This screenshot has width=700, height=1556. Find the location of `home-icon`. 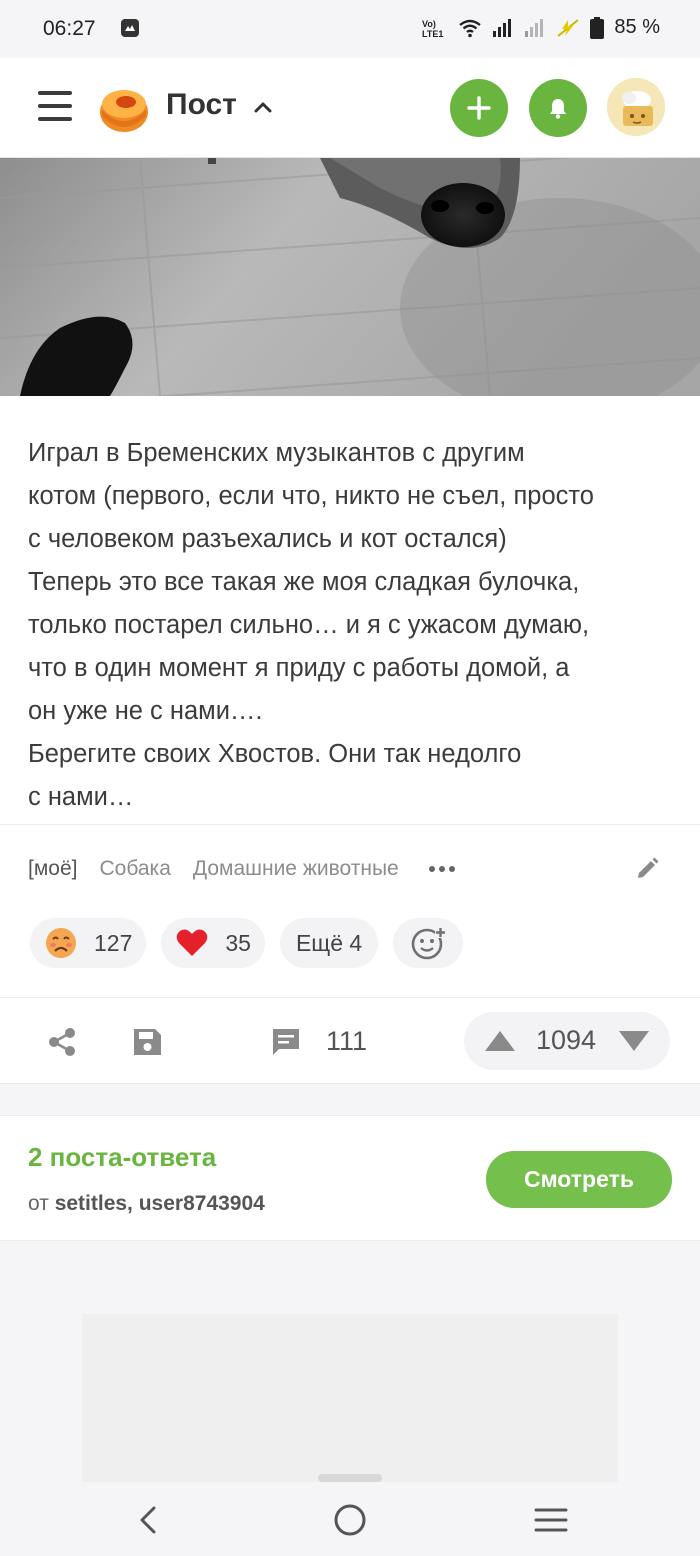

home-icon is located at coordinates (350, 1520).